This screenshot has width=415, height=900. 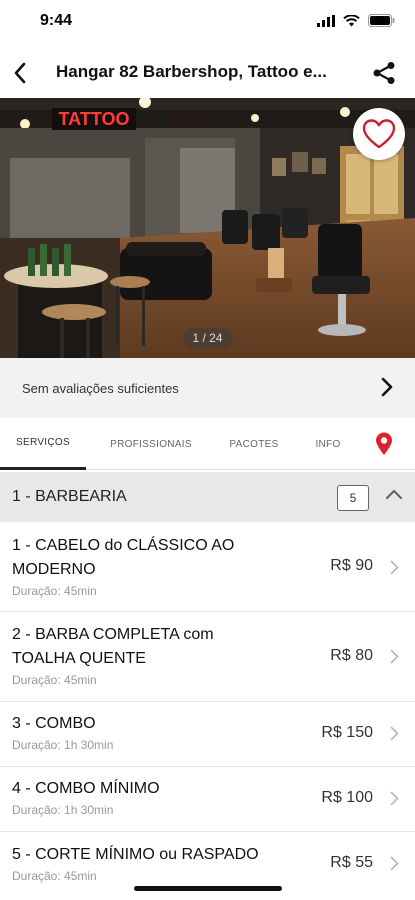 I want to click on service-name: 1 - CABELO do CLÁSSICO AO MODERNO, so click(x=123, y=557).